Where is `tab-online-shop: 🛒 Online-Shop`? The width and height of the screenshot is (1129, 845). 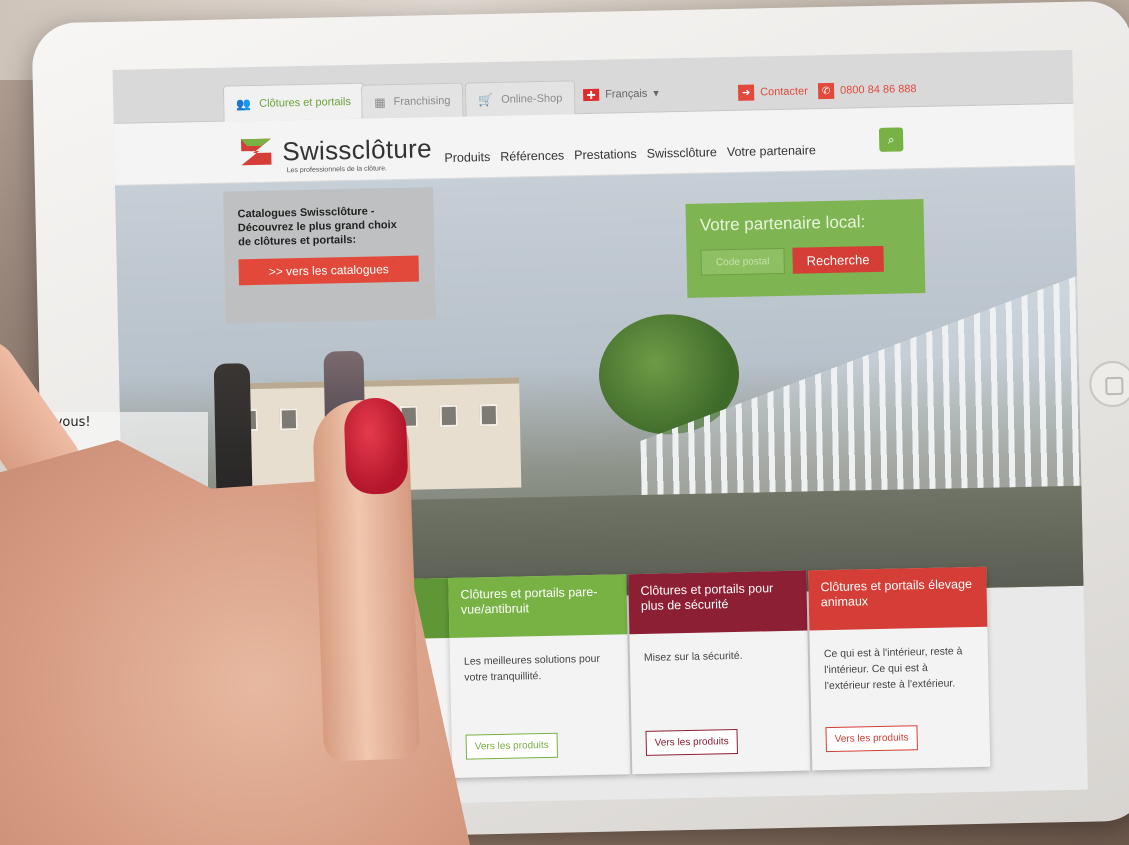
tab-online-shop: 🛒 Online-Shop is located at coordinates (520, 98).